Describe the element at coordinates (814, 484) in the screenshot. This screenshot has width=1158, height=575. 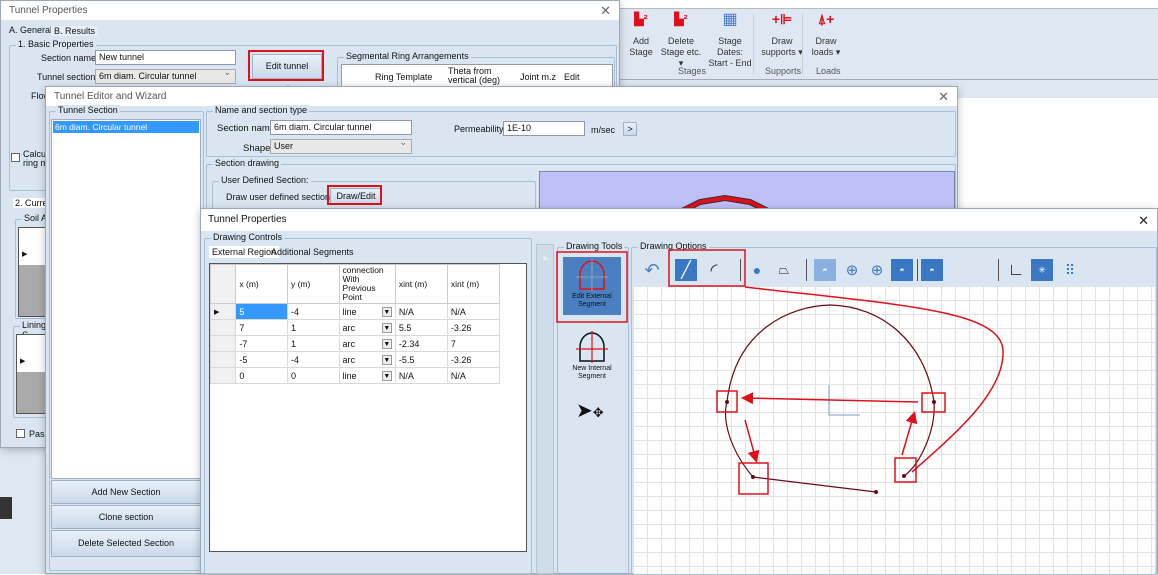
I see `tunnel-floor-line` at that location.